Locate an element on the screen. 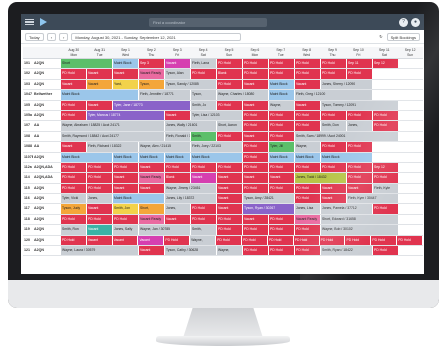  booking-cell: Wayne, Jimmy / 23451 is located at coordinates (191, 188).